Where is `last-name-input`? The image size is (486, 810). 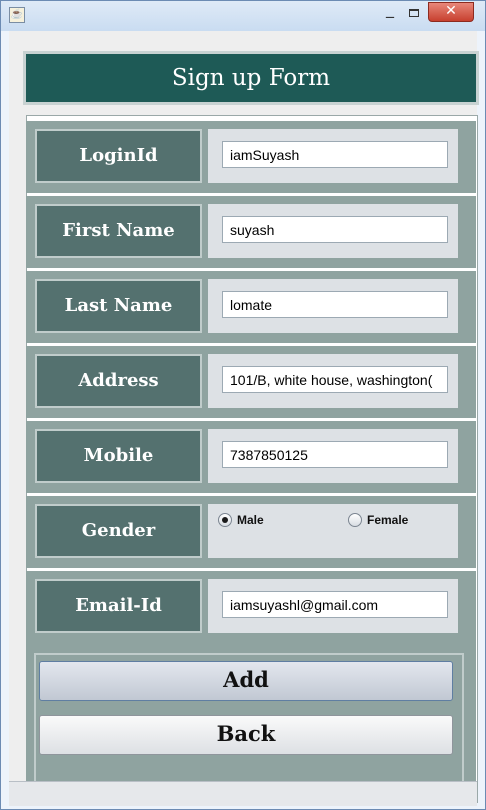 last-name-input is located at coordinates (335, 304).